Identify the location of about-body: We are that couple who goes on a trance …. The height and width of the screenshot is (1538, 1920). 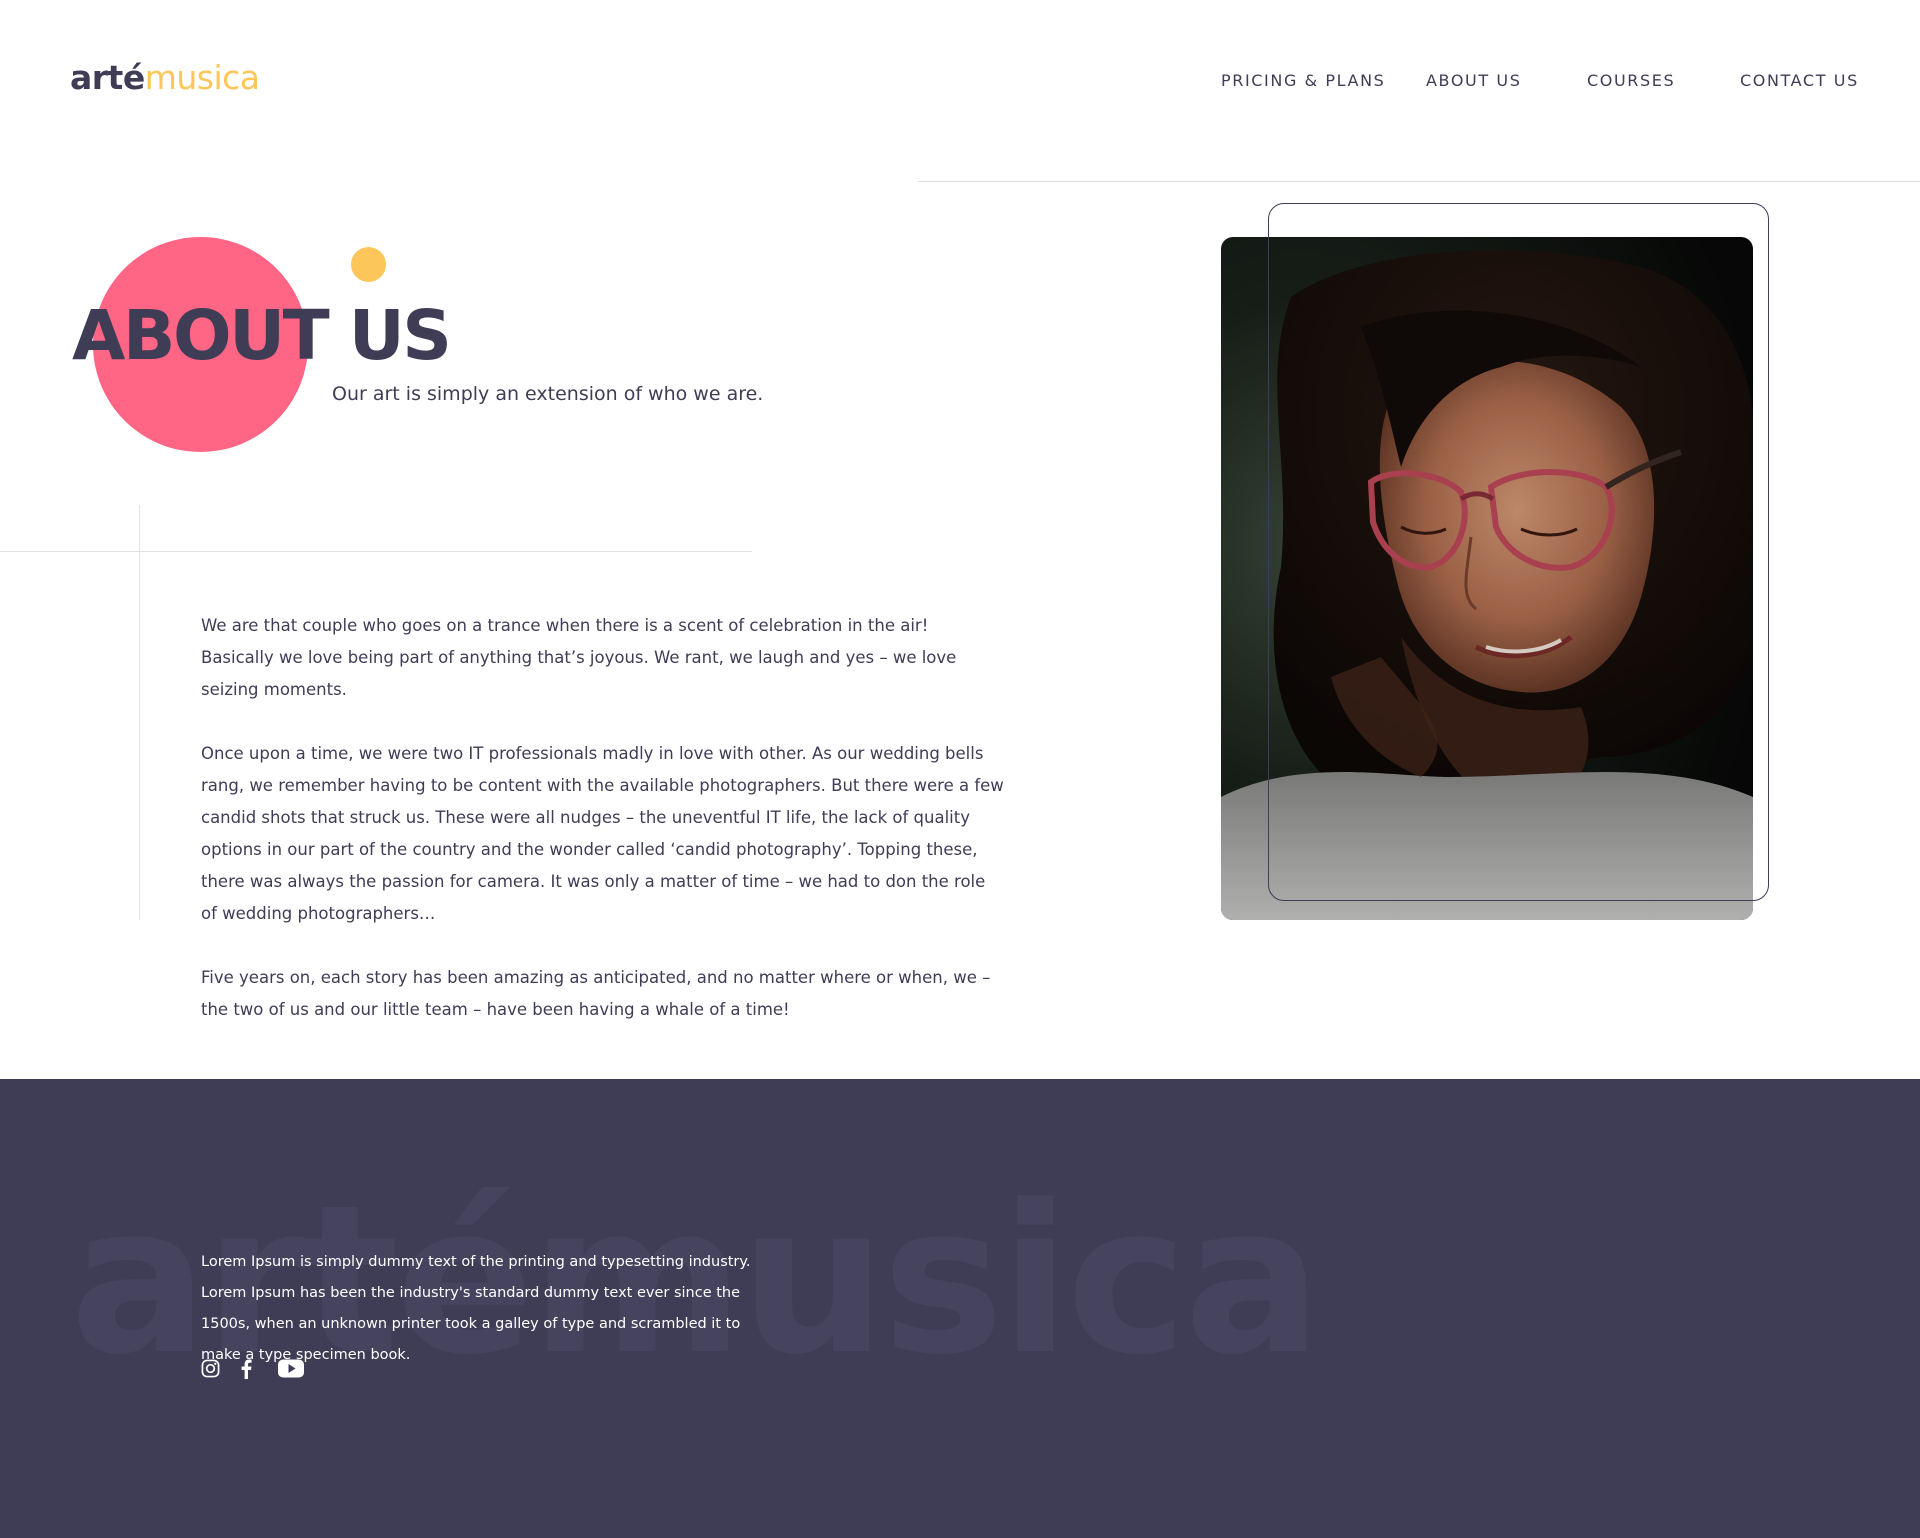
(603, 834).